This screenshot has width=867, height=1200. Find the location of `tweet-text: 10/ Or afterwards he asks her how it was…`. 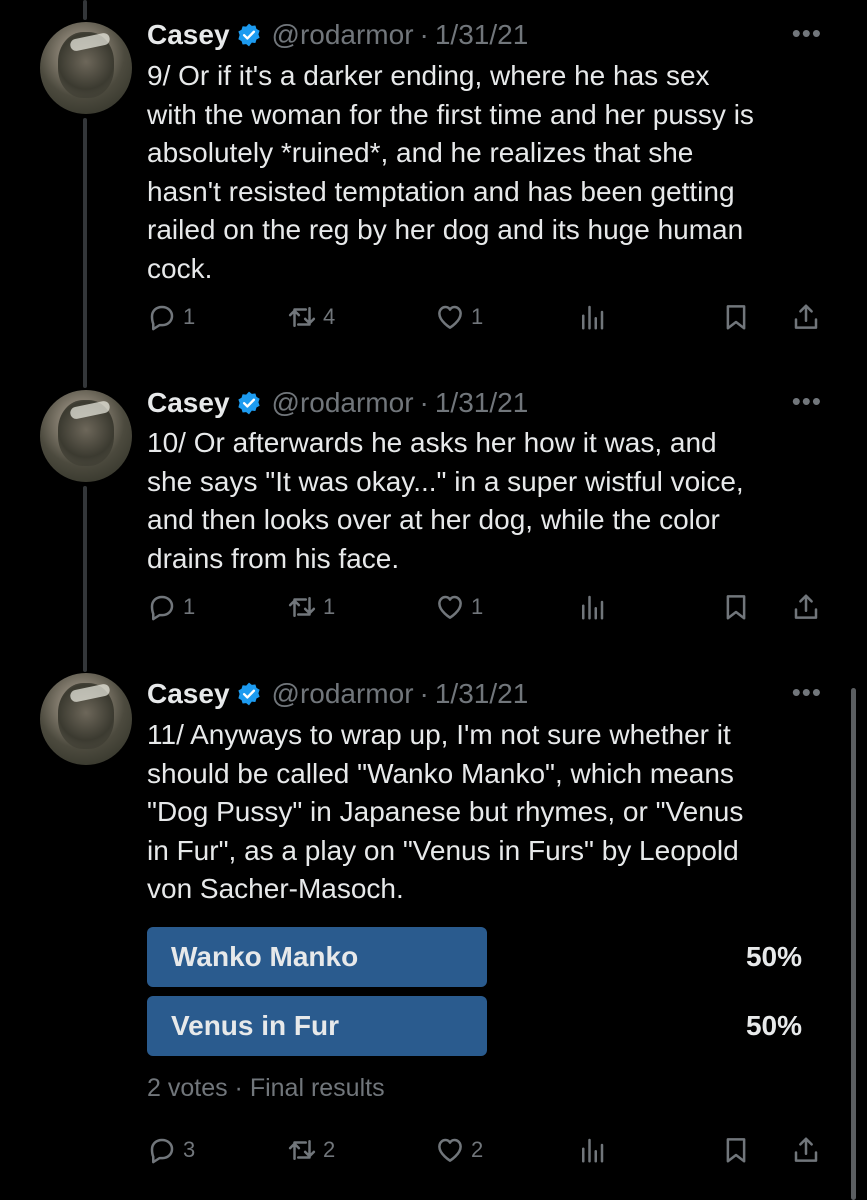

tweet-text: 10/ Or afterwards he asks her how it was… is located at coordinates (445, 500).